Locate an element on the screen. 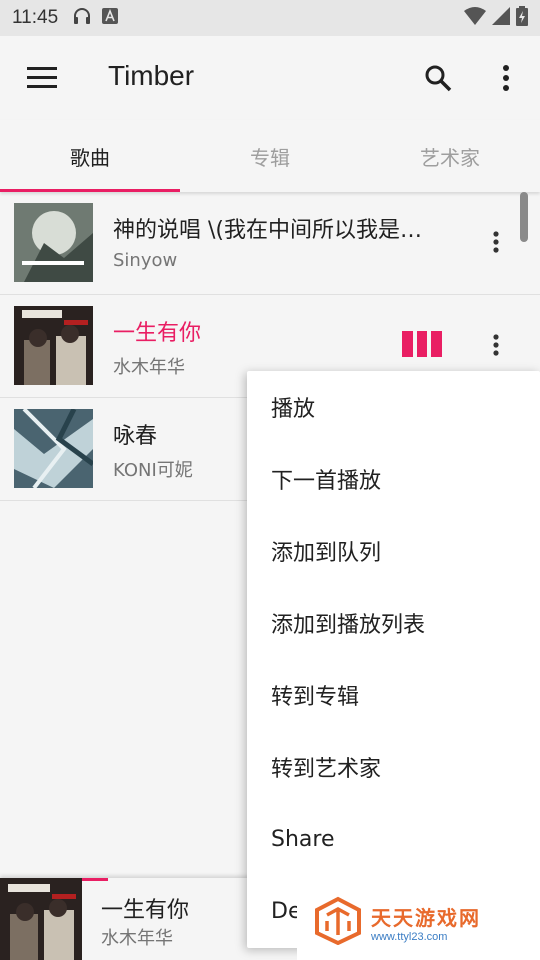 This screenshot has height=960, width=540. battery-icon is located at coordinates (522, 18).